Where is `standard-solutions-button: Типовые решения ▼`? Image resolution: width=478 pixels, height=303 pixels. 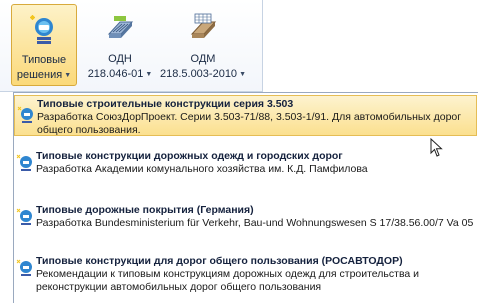
standard-solutions-button: Типовые решения ▼ is located at coordinates (44, 45).